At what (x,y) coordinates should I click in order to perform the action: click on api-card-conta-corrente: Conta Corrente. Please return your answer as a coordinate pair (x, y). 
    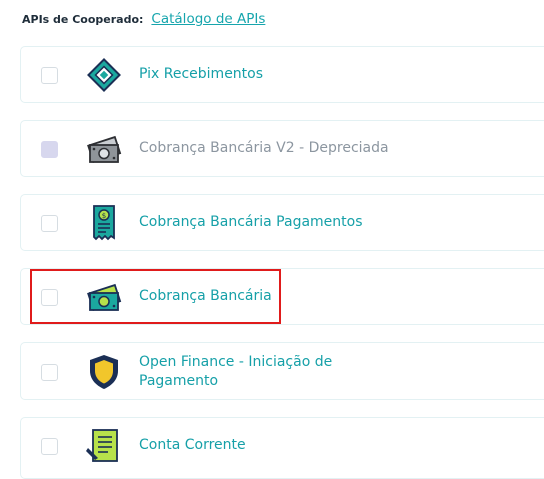
    Looking at the image, I should click on (282, 448).